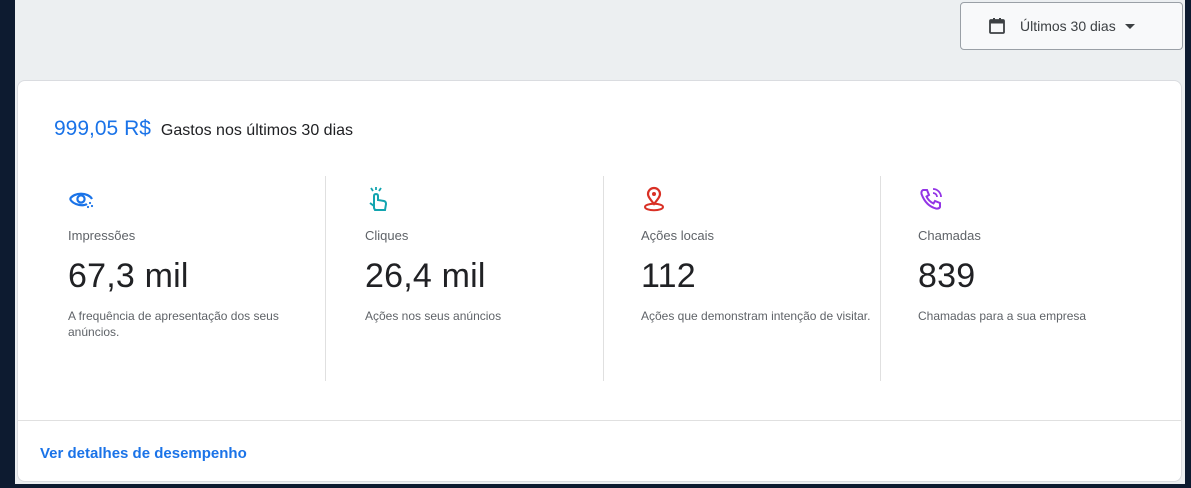 The image size is (1191, 488). I want to click on view-performance-details-link: Ver detalhes de desempenho, so click(143, 453).